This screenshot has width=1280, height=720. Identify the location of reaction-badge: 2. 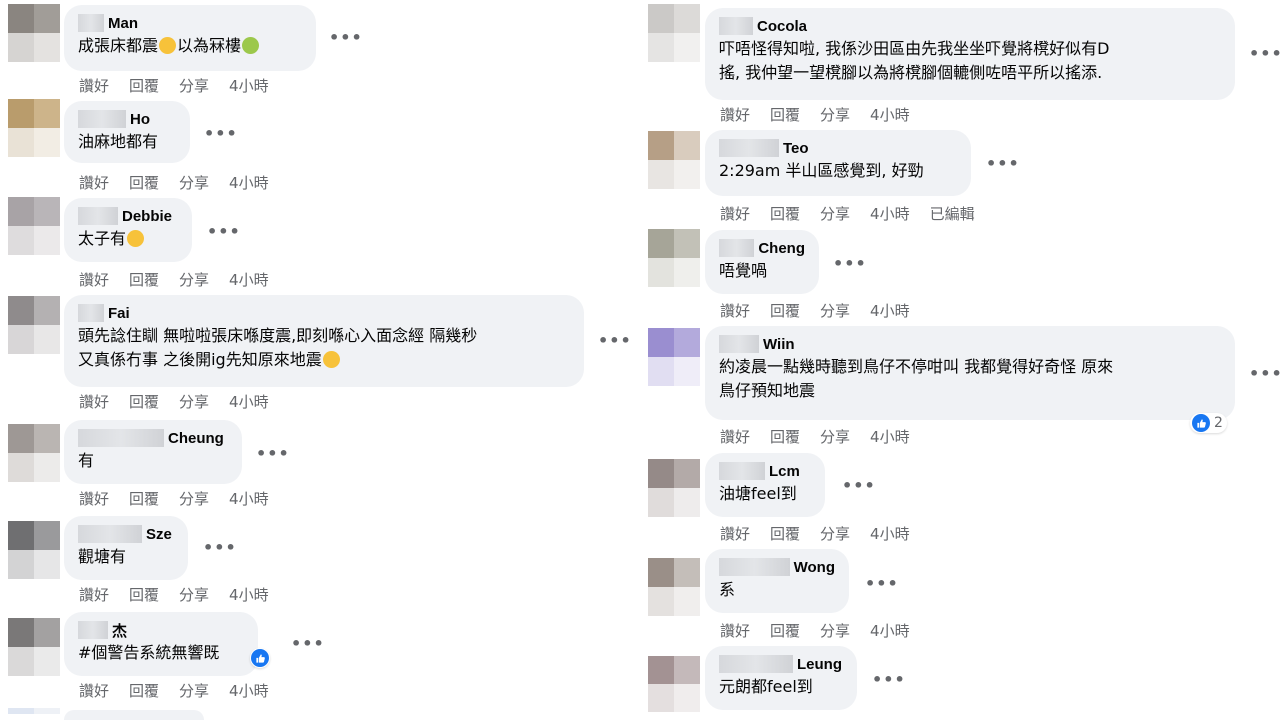
(1208, 423).